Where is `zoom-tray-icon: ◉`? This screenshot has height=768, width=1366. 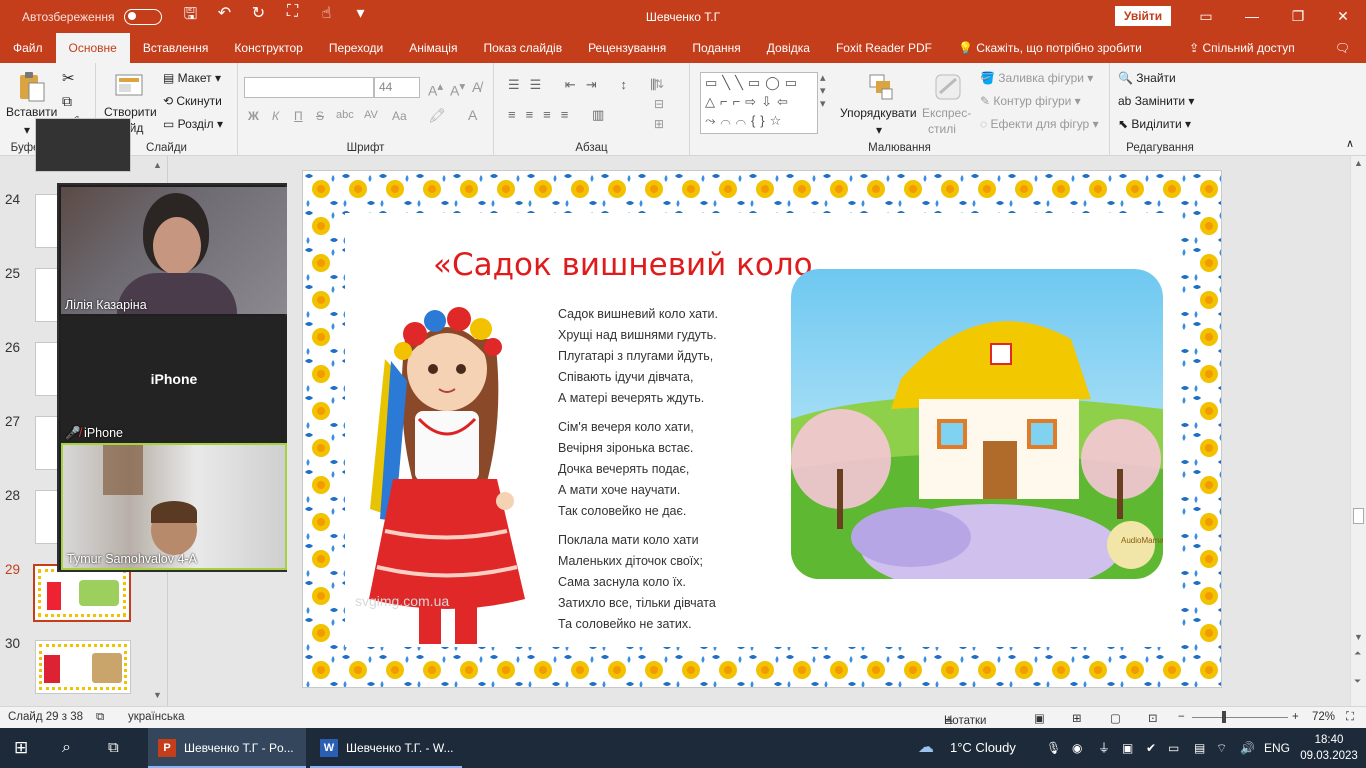 zoom-tray-icon: ◉ is located at coordinates (1077, 748).